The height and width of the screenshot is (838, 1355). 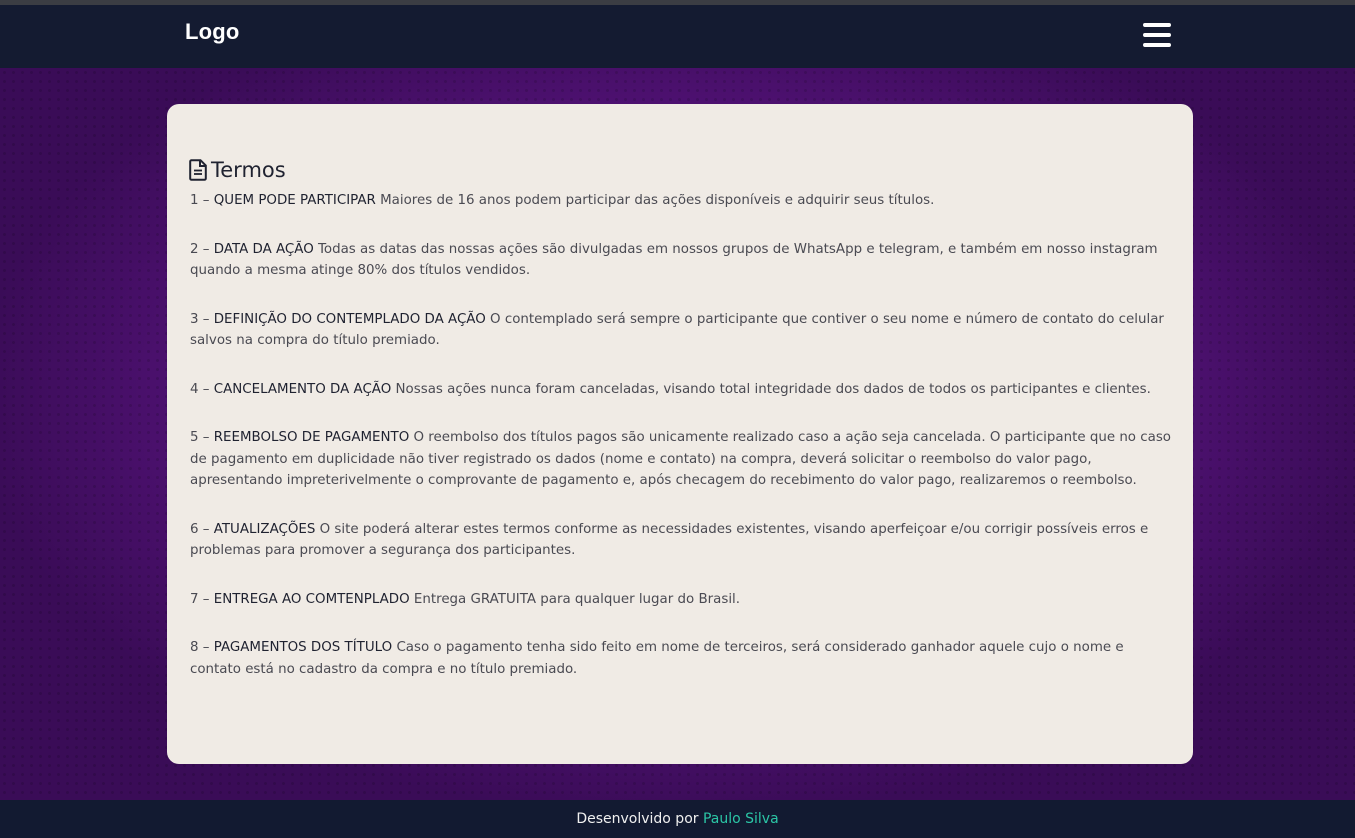 I want to click on footer-credit-prefix: Desenvolvido por, so click(x=637, y=819).